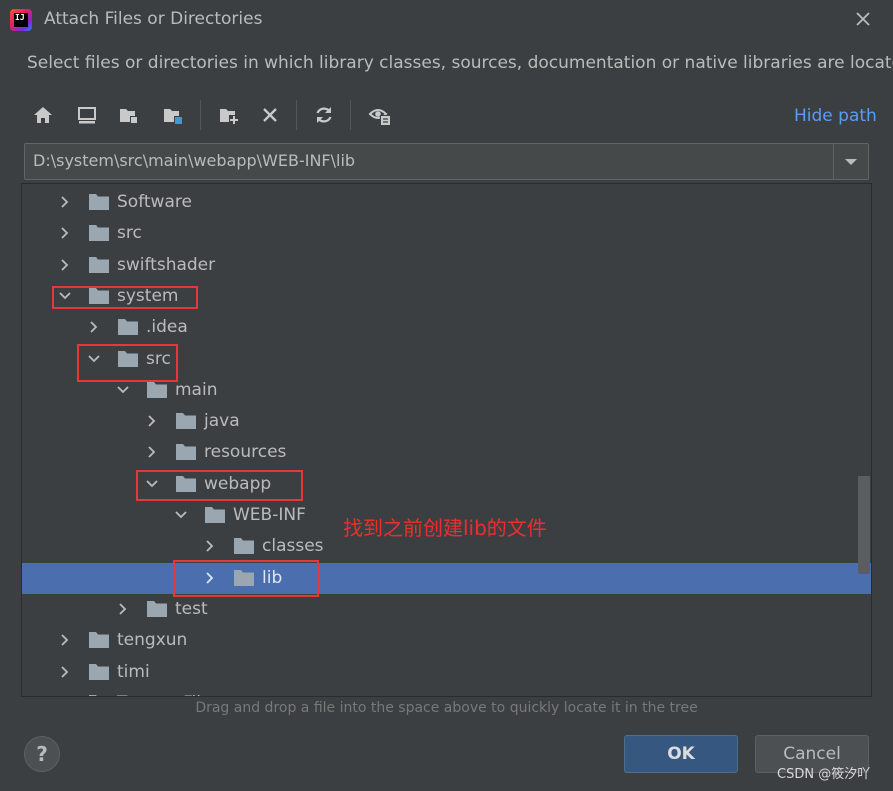 Image resolution: width=893 pixels, height=791 pixels. I want to click on tree-row: lib, so click(446, 578).